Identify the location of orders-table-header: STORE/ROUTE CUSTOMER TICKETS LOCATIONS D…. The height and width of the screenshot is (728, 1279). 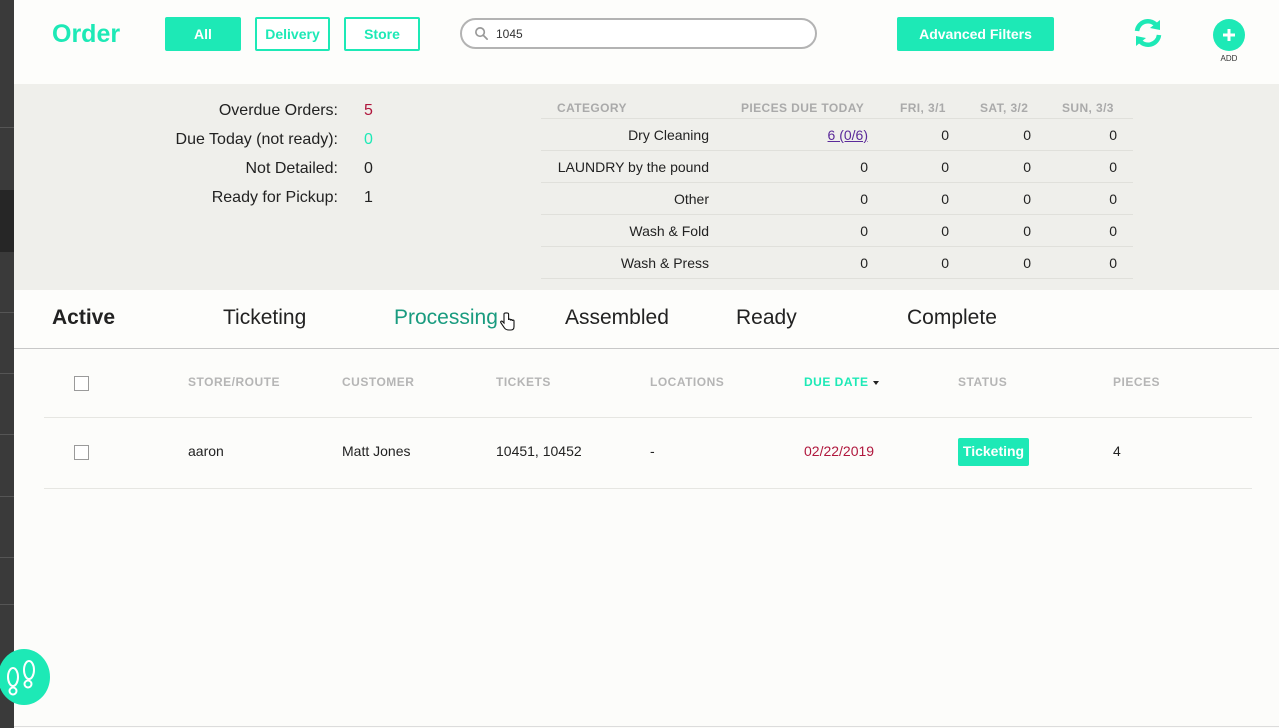
(648, 383).